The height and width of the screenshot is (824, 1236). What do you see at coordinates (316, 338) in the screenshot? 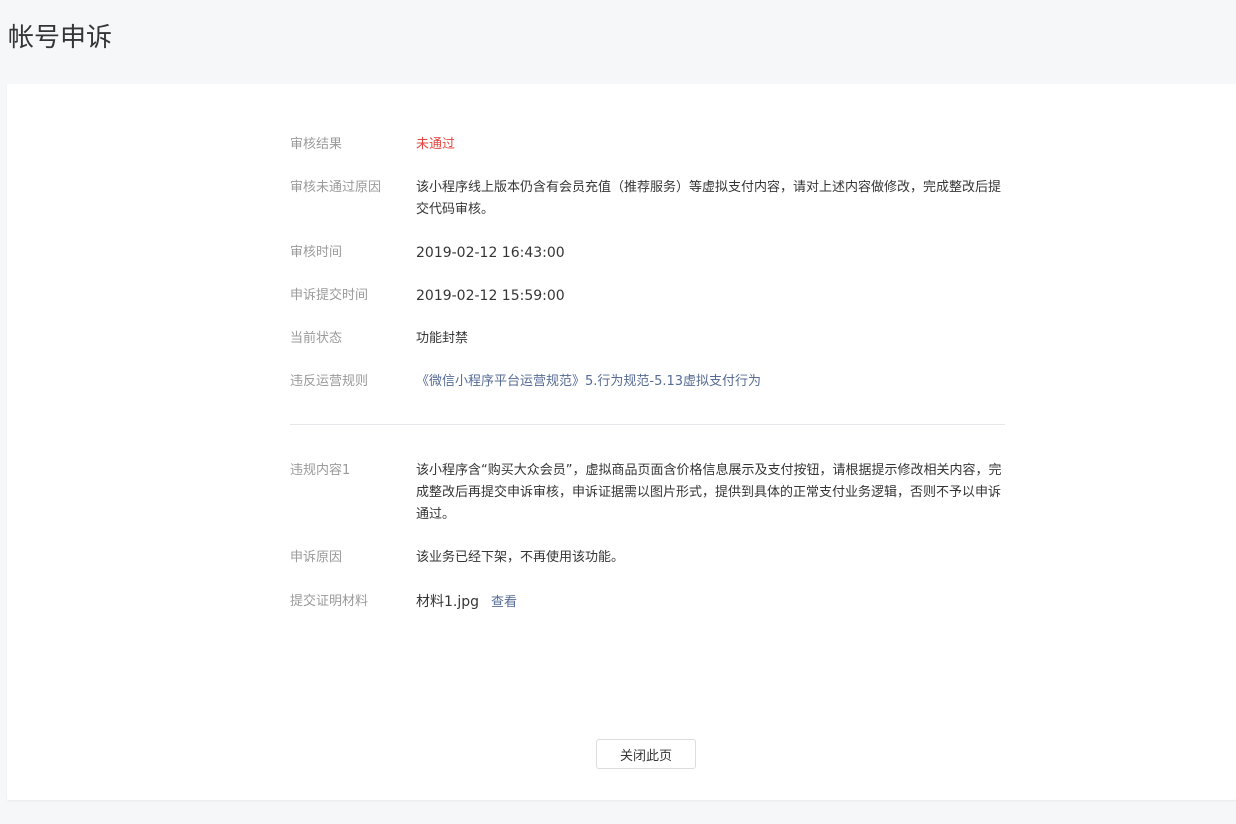
I see `current-status-label: 当前状态` at bounding box center [316, 338].